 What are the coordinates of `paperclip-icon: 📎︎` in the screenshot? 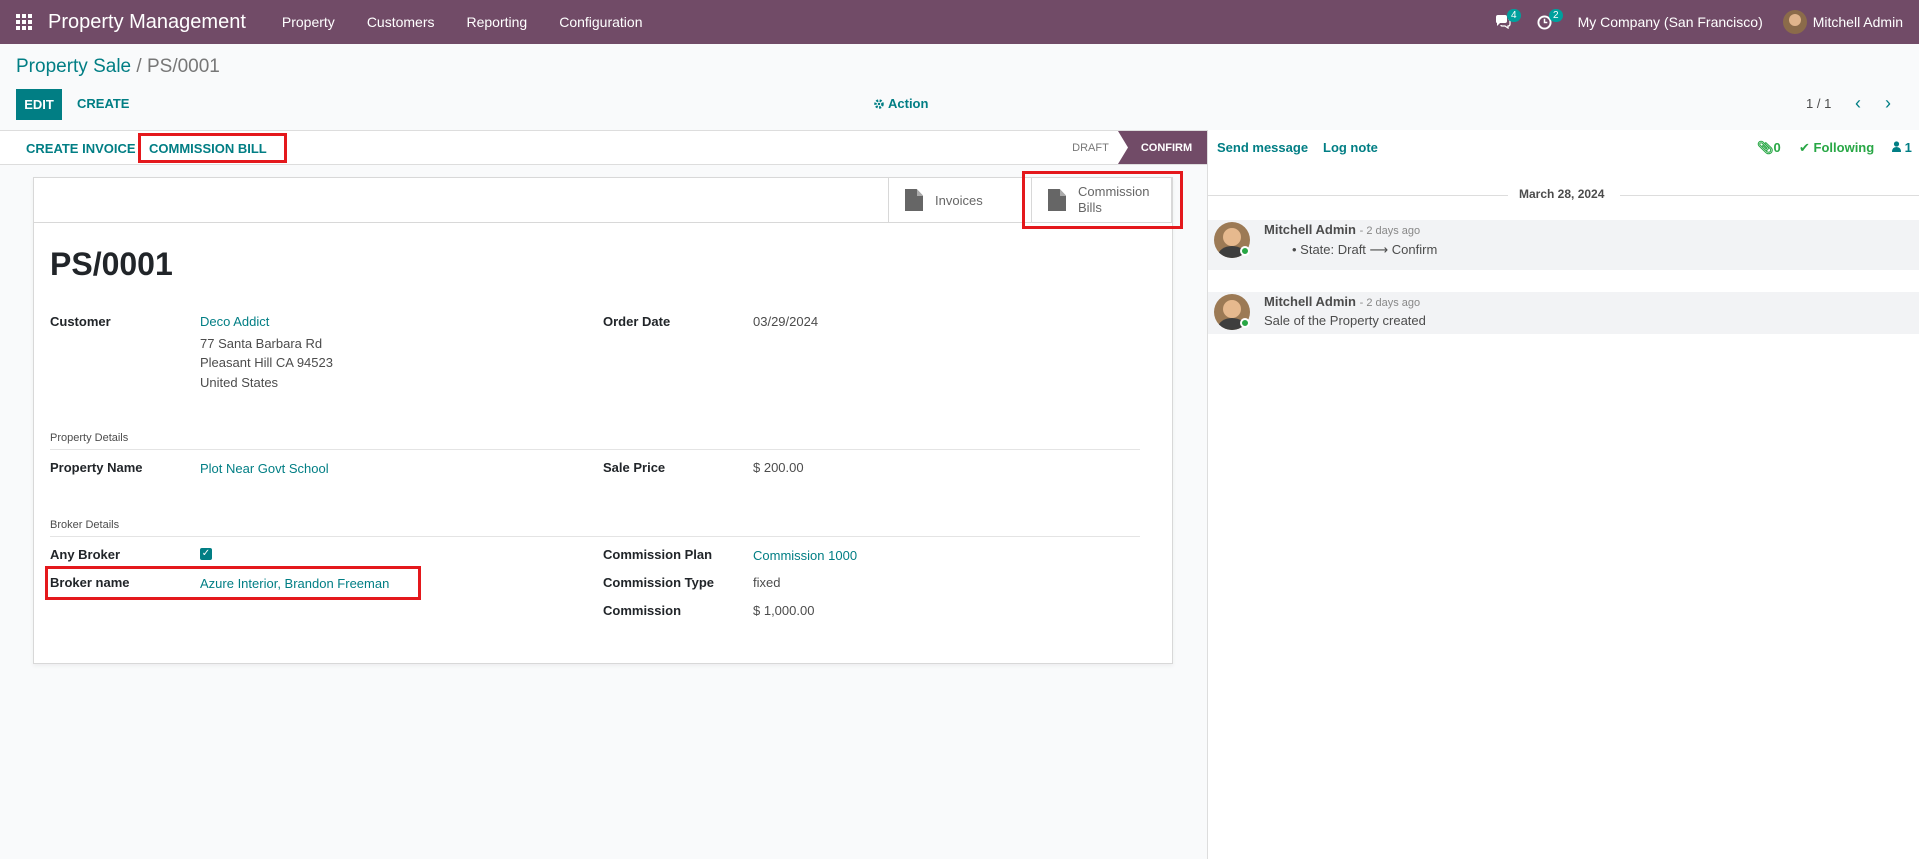 It's located at (1765, 147).